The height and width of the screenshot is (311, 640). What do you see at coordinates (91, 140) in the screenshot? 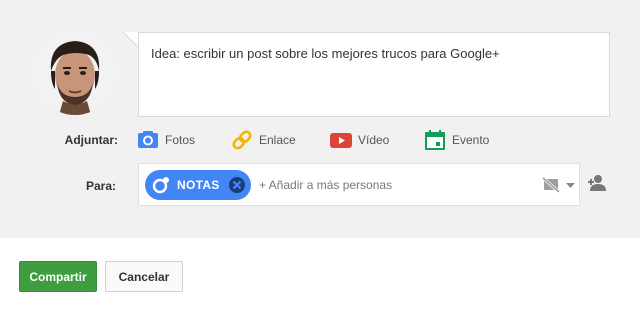
I see `attach-label: Adjuntar:` at bounding box center [91, 140].